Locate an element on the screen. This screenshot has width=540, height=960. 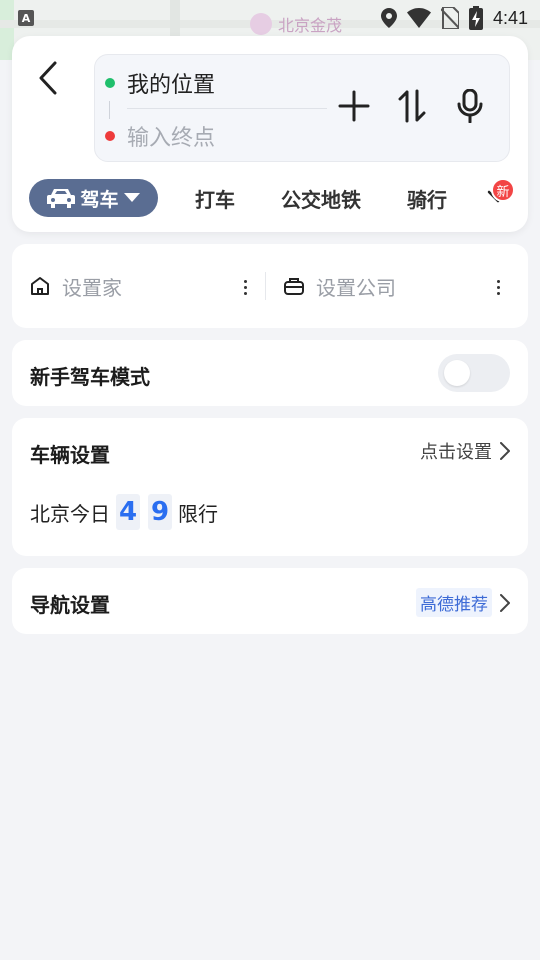
navigation-settings-title: 导航设置 is located at coordinates (70, 605).